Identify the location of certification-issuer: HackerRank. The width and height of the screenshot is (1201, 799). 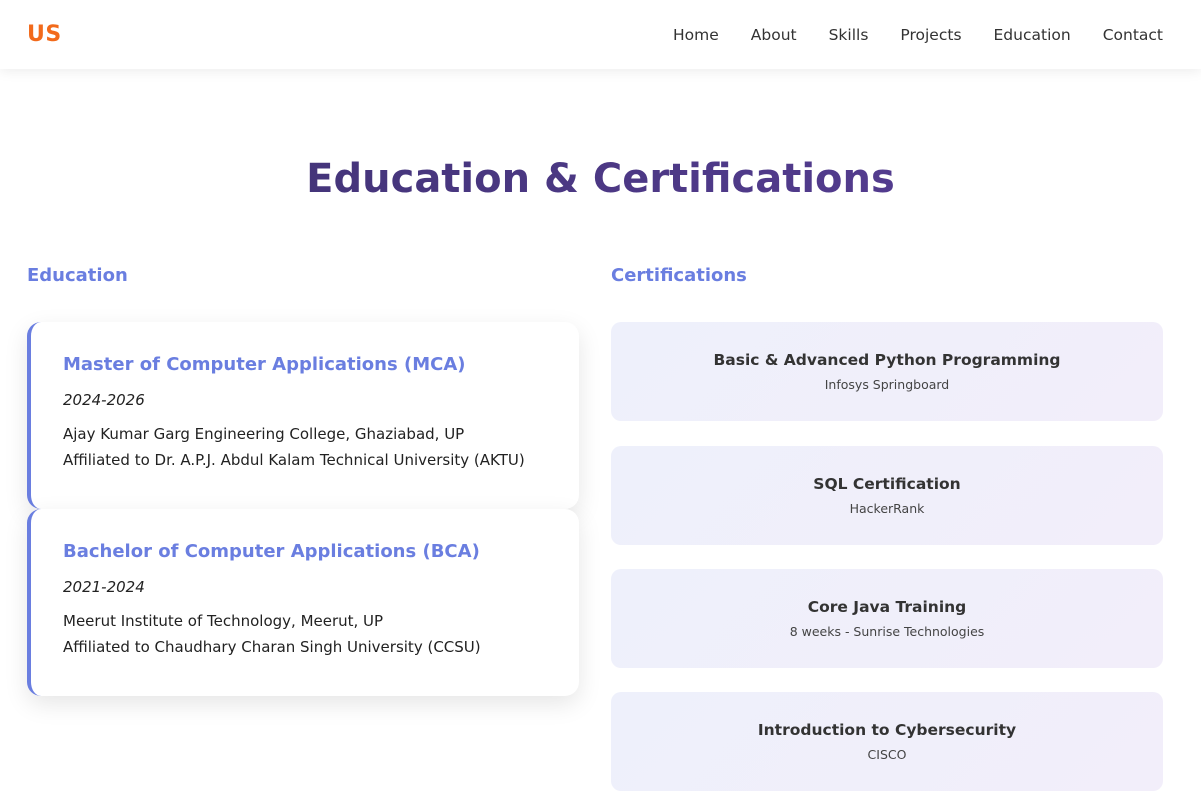
(887, 508).